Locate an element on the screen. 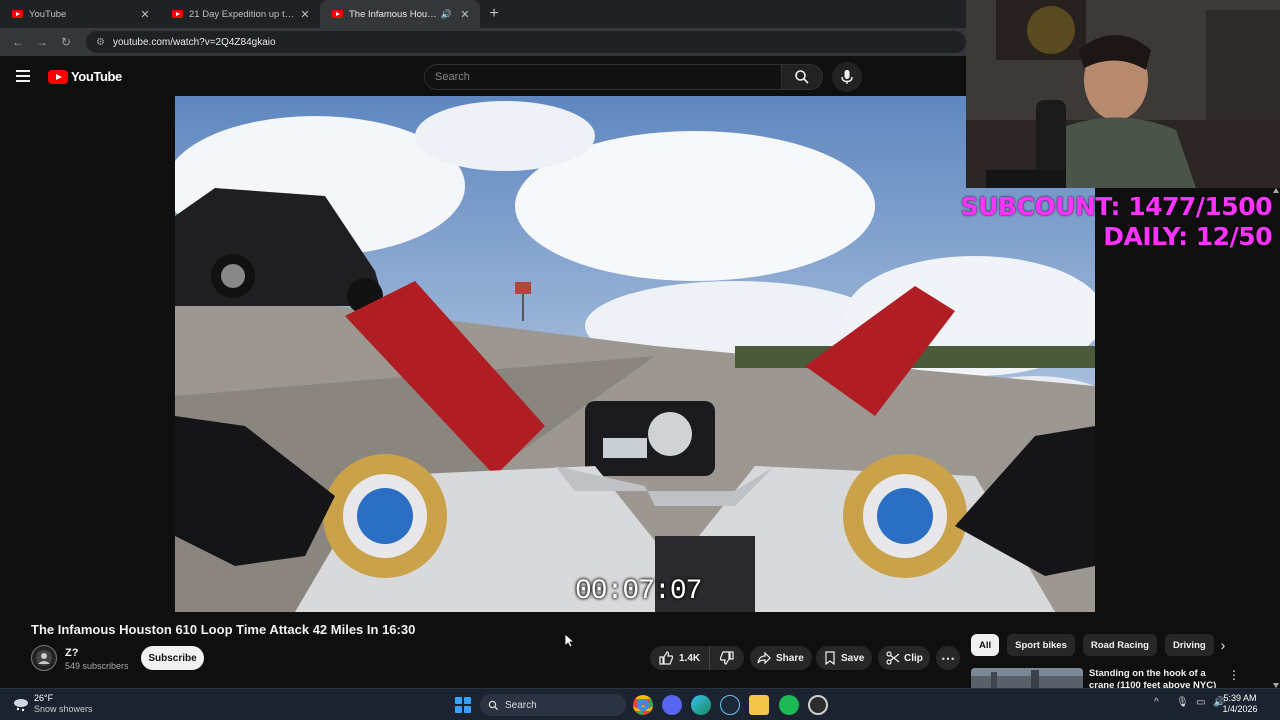  tab-youtube: YouTube ✕ is located at coordinates (80, 14).